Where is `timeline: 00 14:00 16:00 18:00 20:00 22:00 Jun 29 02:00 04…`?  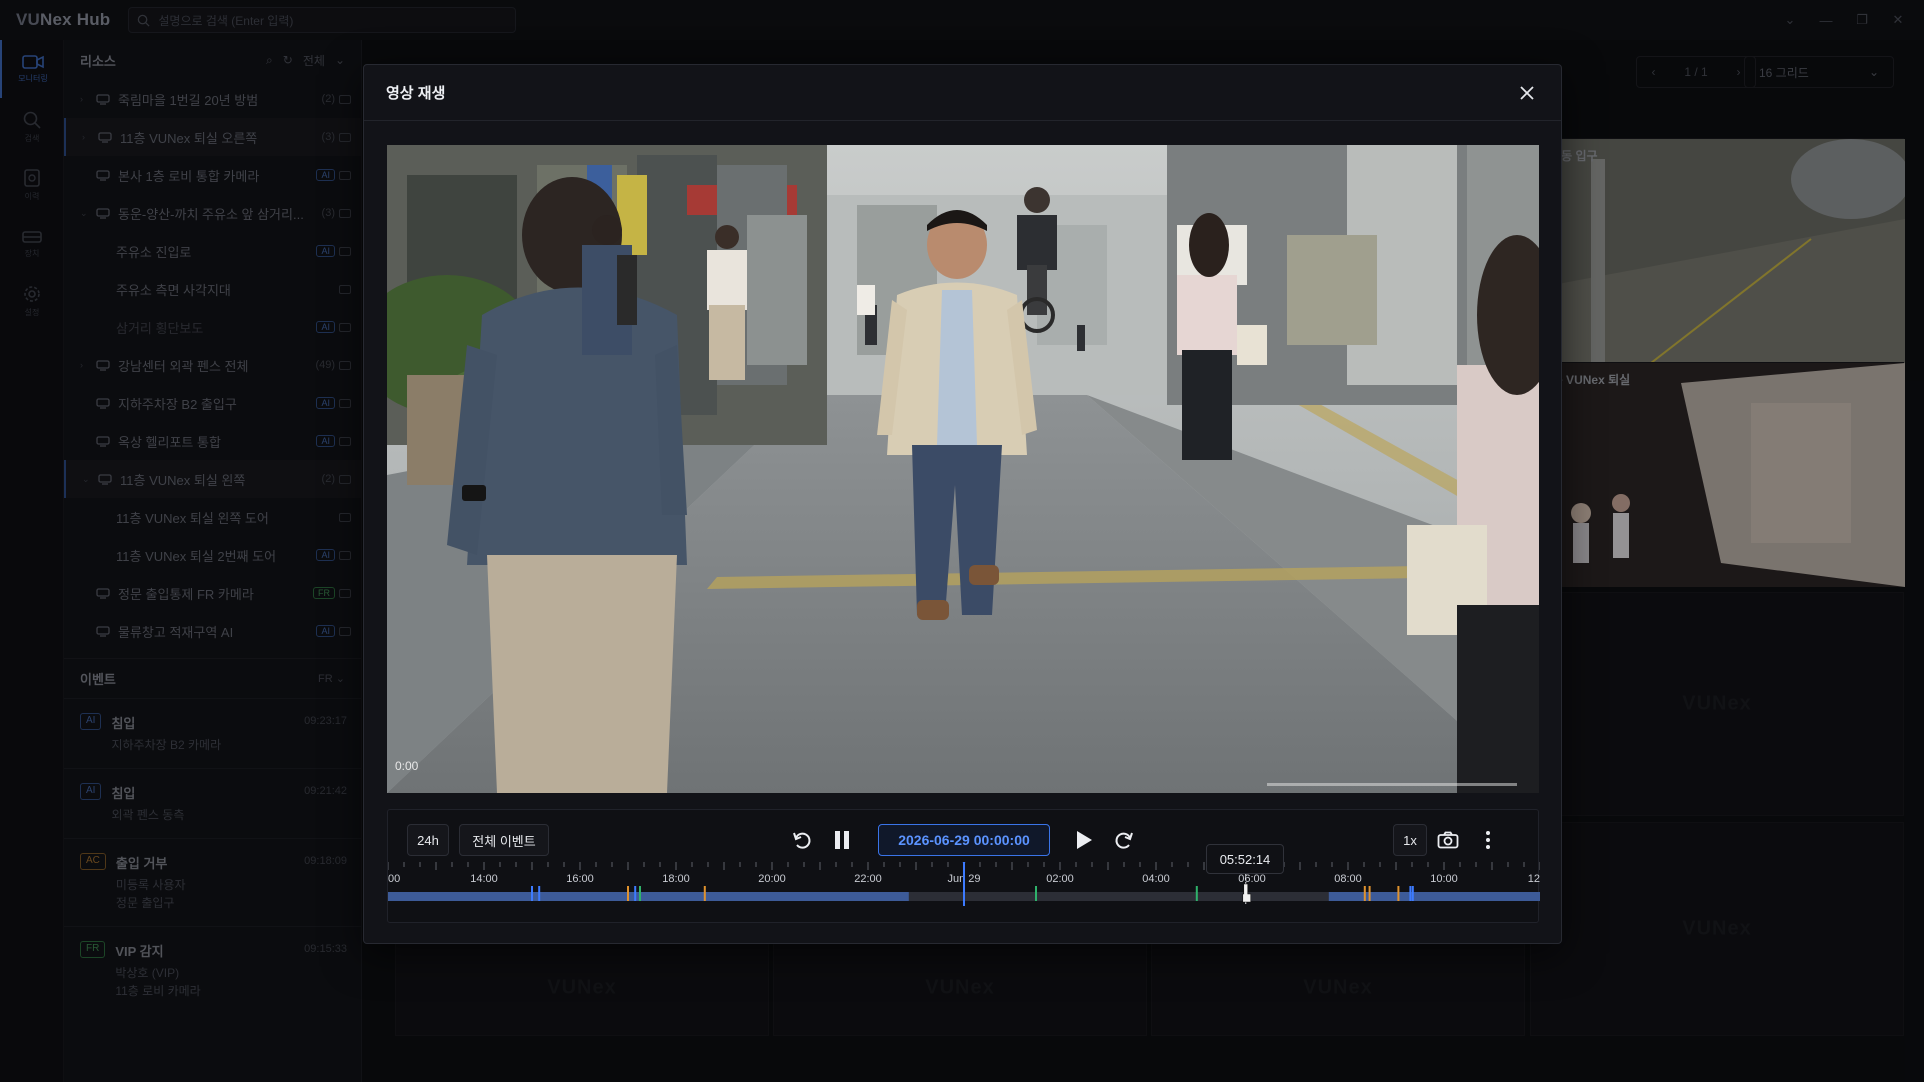 timeline: 00 14:00 16:00 18:00 20:00 22:00 Jun 29 02:00 04… is located at coordinates (964, 892).